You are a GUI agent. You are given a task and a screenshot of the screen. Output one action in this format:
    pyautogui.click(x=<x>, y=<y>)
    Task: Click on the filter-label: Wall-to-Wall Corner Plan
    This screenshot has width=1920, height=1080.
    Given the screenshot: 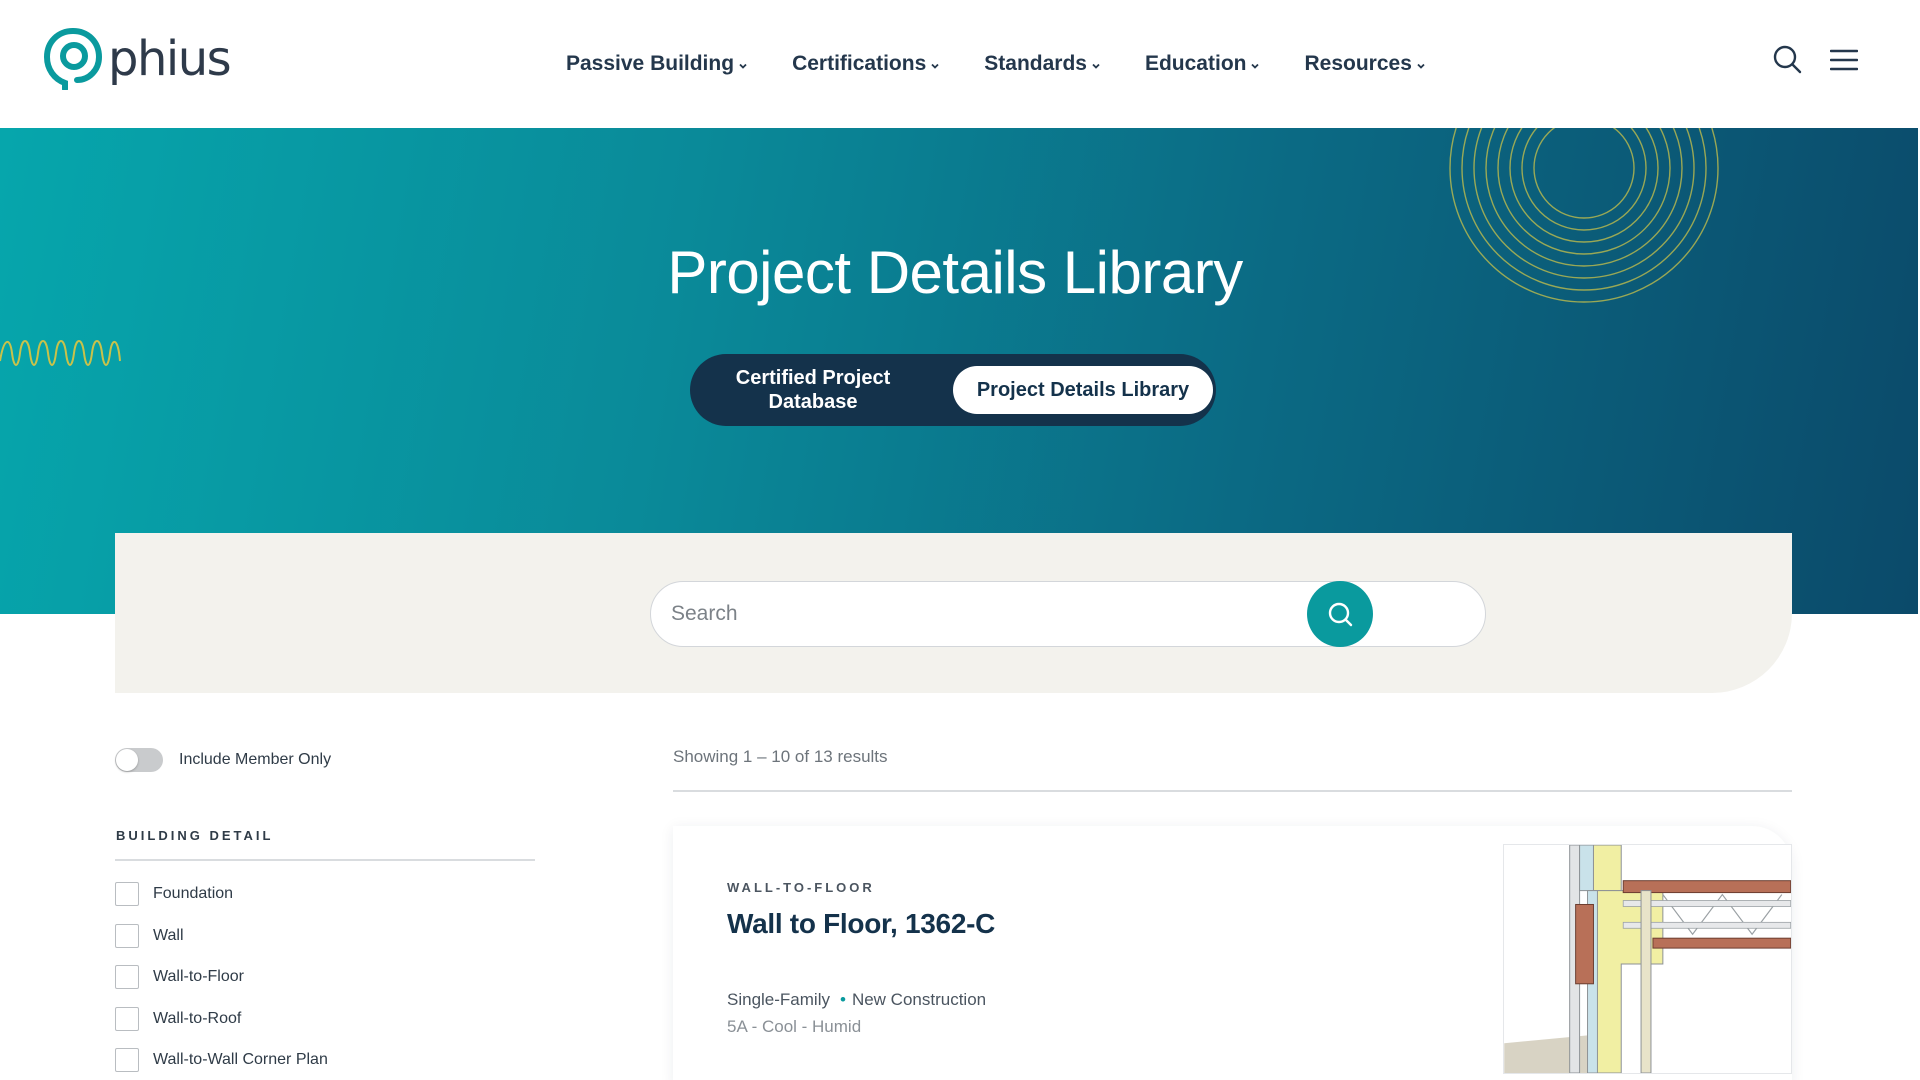 What is the action you would take?
    pyautogui.click(x=240, y=1059)
    